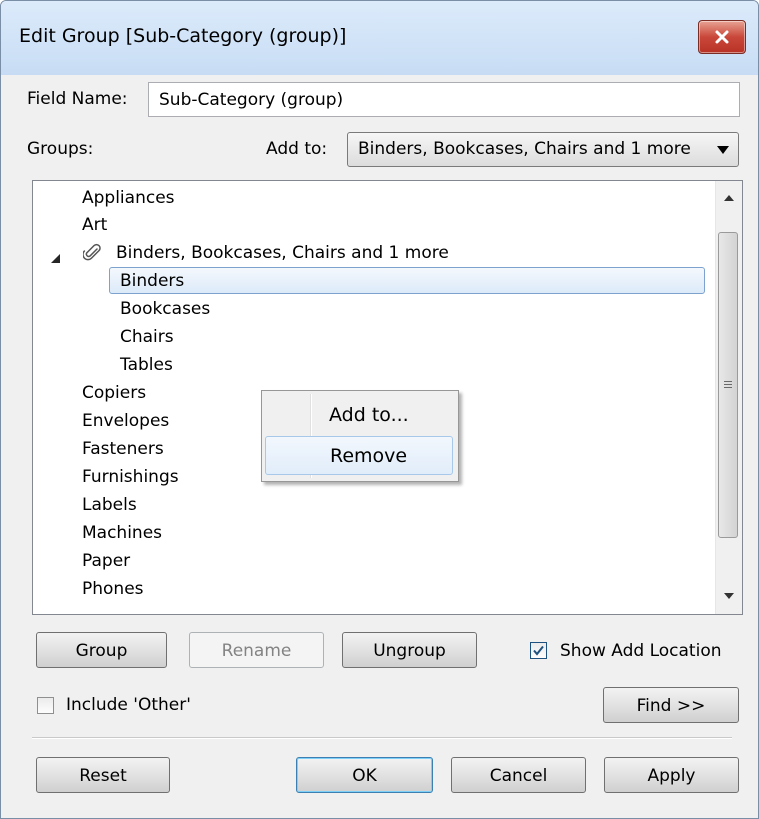  I want to click on tree-item-paper: Paper, so click(106, 561).